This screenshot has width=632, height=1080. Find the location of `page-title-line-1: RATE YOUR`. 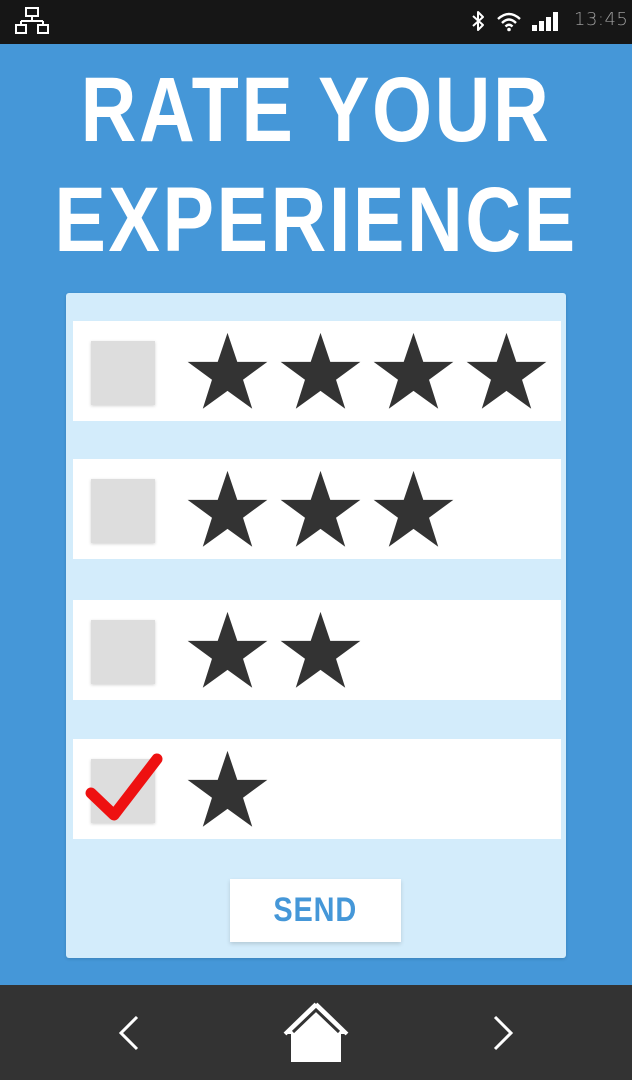

page-title-line-1: RATE YOUR is located at coordinates (316, 110).